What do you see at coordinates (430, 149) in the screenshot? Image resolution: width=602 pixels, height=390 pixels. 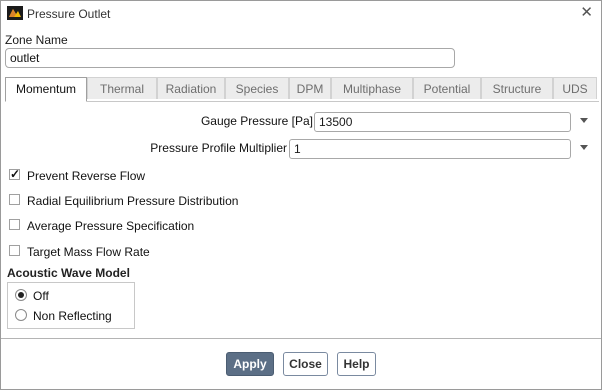 I see `pressure-profile-multiplier-input: 1` at bounding box center [430, 149].